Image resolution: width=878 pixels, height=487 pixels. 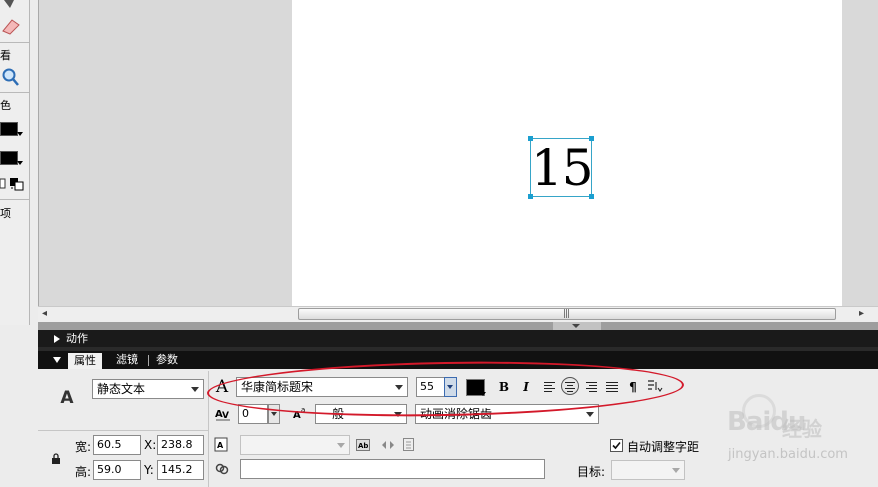 What do you see at coordinates (577, 326) in the screenshot?
I see `collapse-panels-tab` at bounding box center [577, 326].